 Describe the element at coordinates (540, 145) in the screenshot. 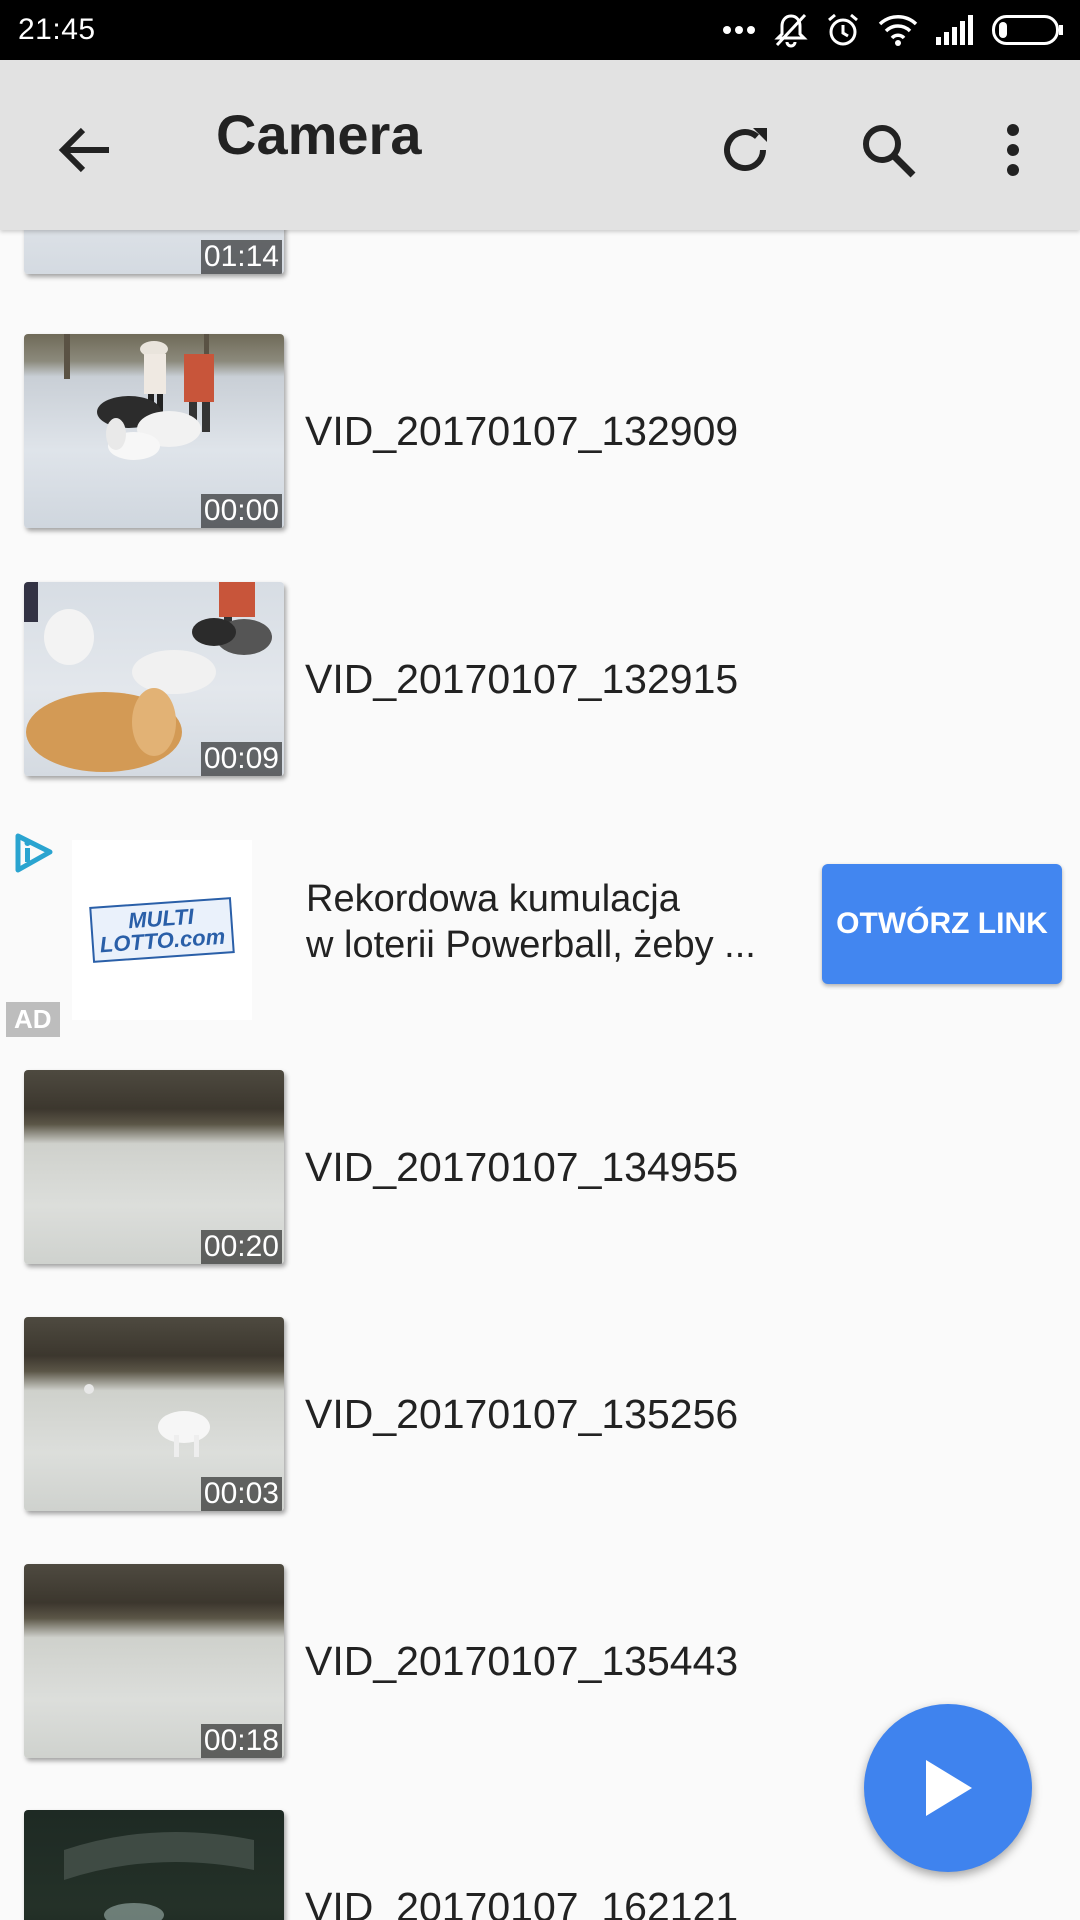

I see `app-toolbar: Camera` at that location.